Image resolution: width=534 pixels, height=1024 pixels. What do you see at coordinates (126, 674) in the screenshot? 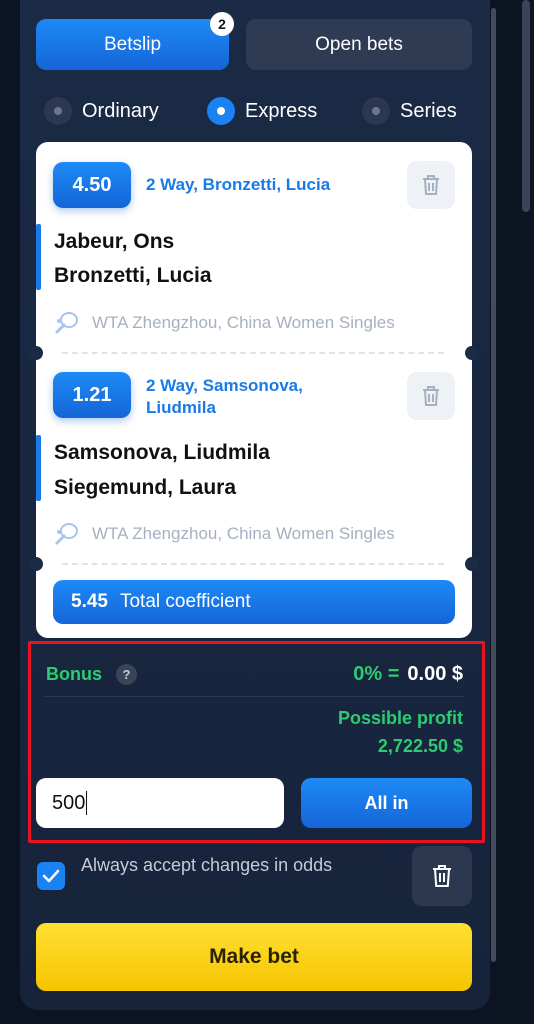
I see `help-icon: ?` at bounding box center [126, 674].